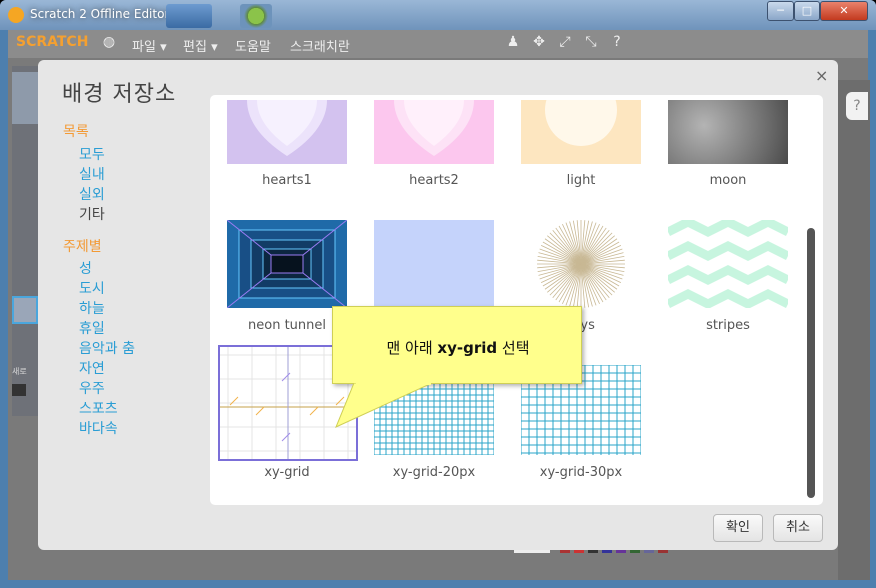  I want to click on menu-file-label: 파일, so click(144, 47).